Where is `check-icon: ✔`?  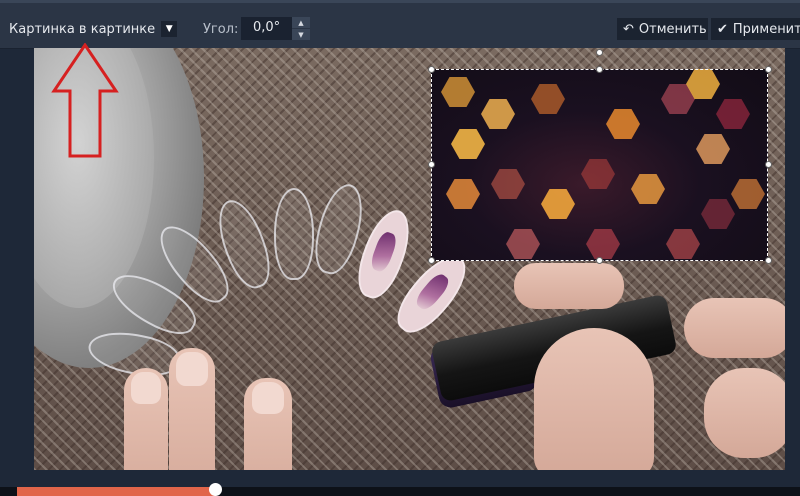 check-icon: ✔ is located at coordinates (722, 29).